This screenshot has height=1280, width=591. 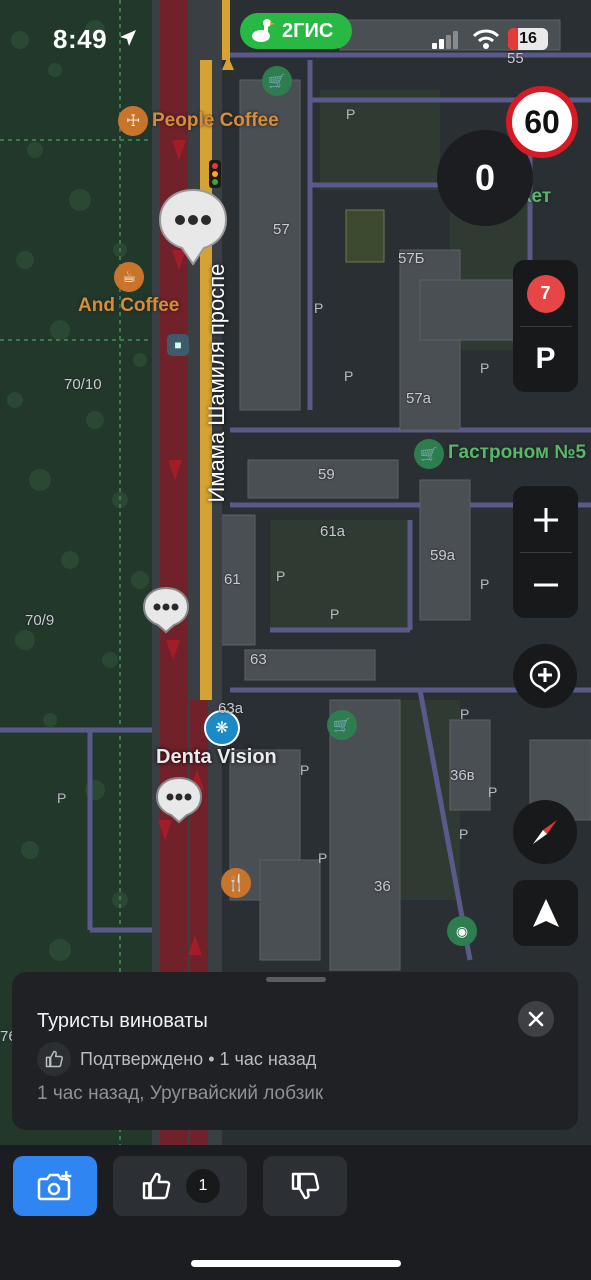 I want to click on building-number: 59, so click(x=326, y=474).